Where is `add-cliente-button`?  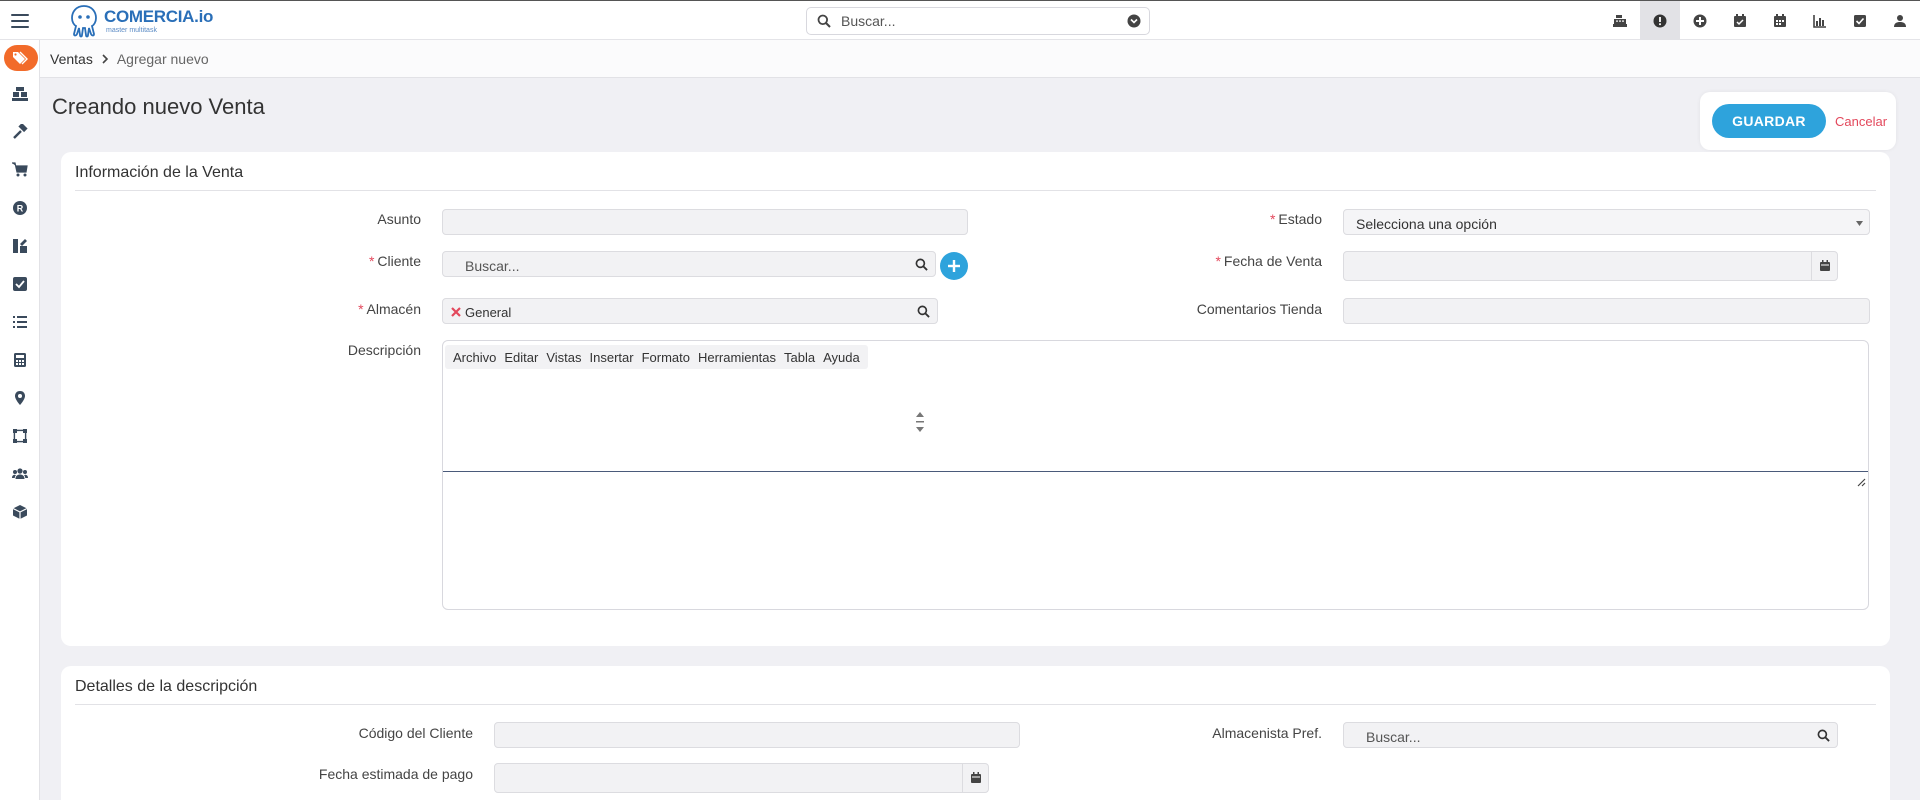
add-cliente-button is located at coordinates (954, 266).